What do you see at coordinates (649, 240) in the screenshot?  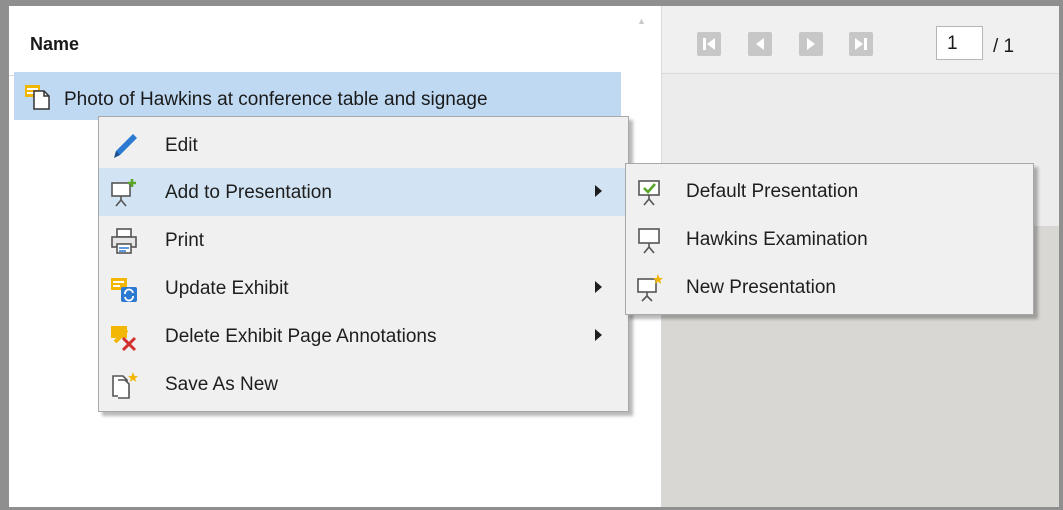 I see `presentation-icon` at bounding box center [649, 240].